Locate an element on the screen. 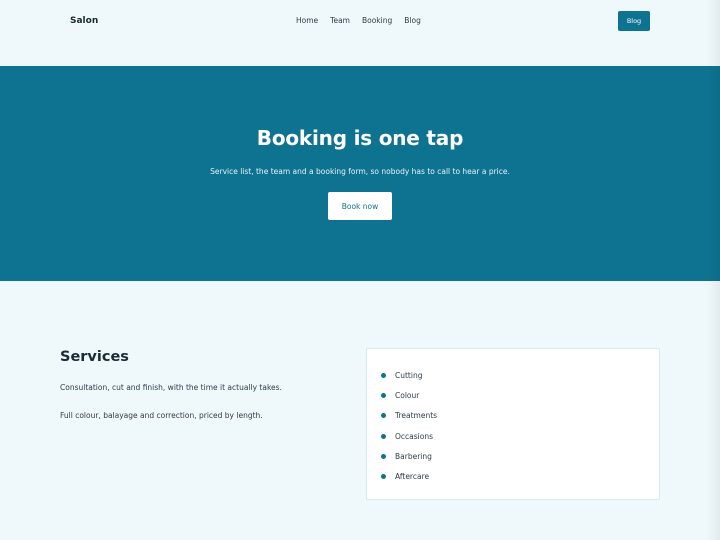 This screenshot has width=720, height=540. list-item: Colour is located at coordinates (409, 395).